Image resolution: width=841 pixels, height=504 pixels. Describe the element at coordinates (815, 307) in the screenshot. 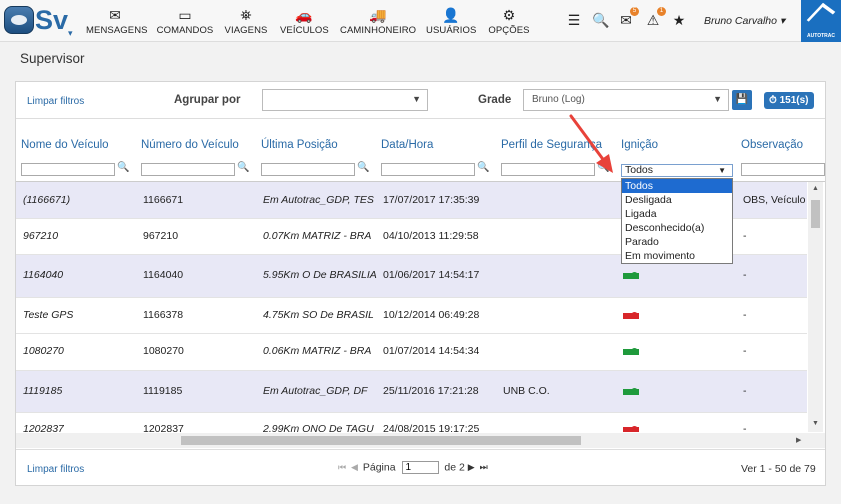

I see `vertical-scrollbar: ▲ ▼` at that location.